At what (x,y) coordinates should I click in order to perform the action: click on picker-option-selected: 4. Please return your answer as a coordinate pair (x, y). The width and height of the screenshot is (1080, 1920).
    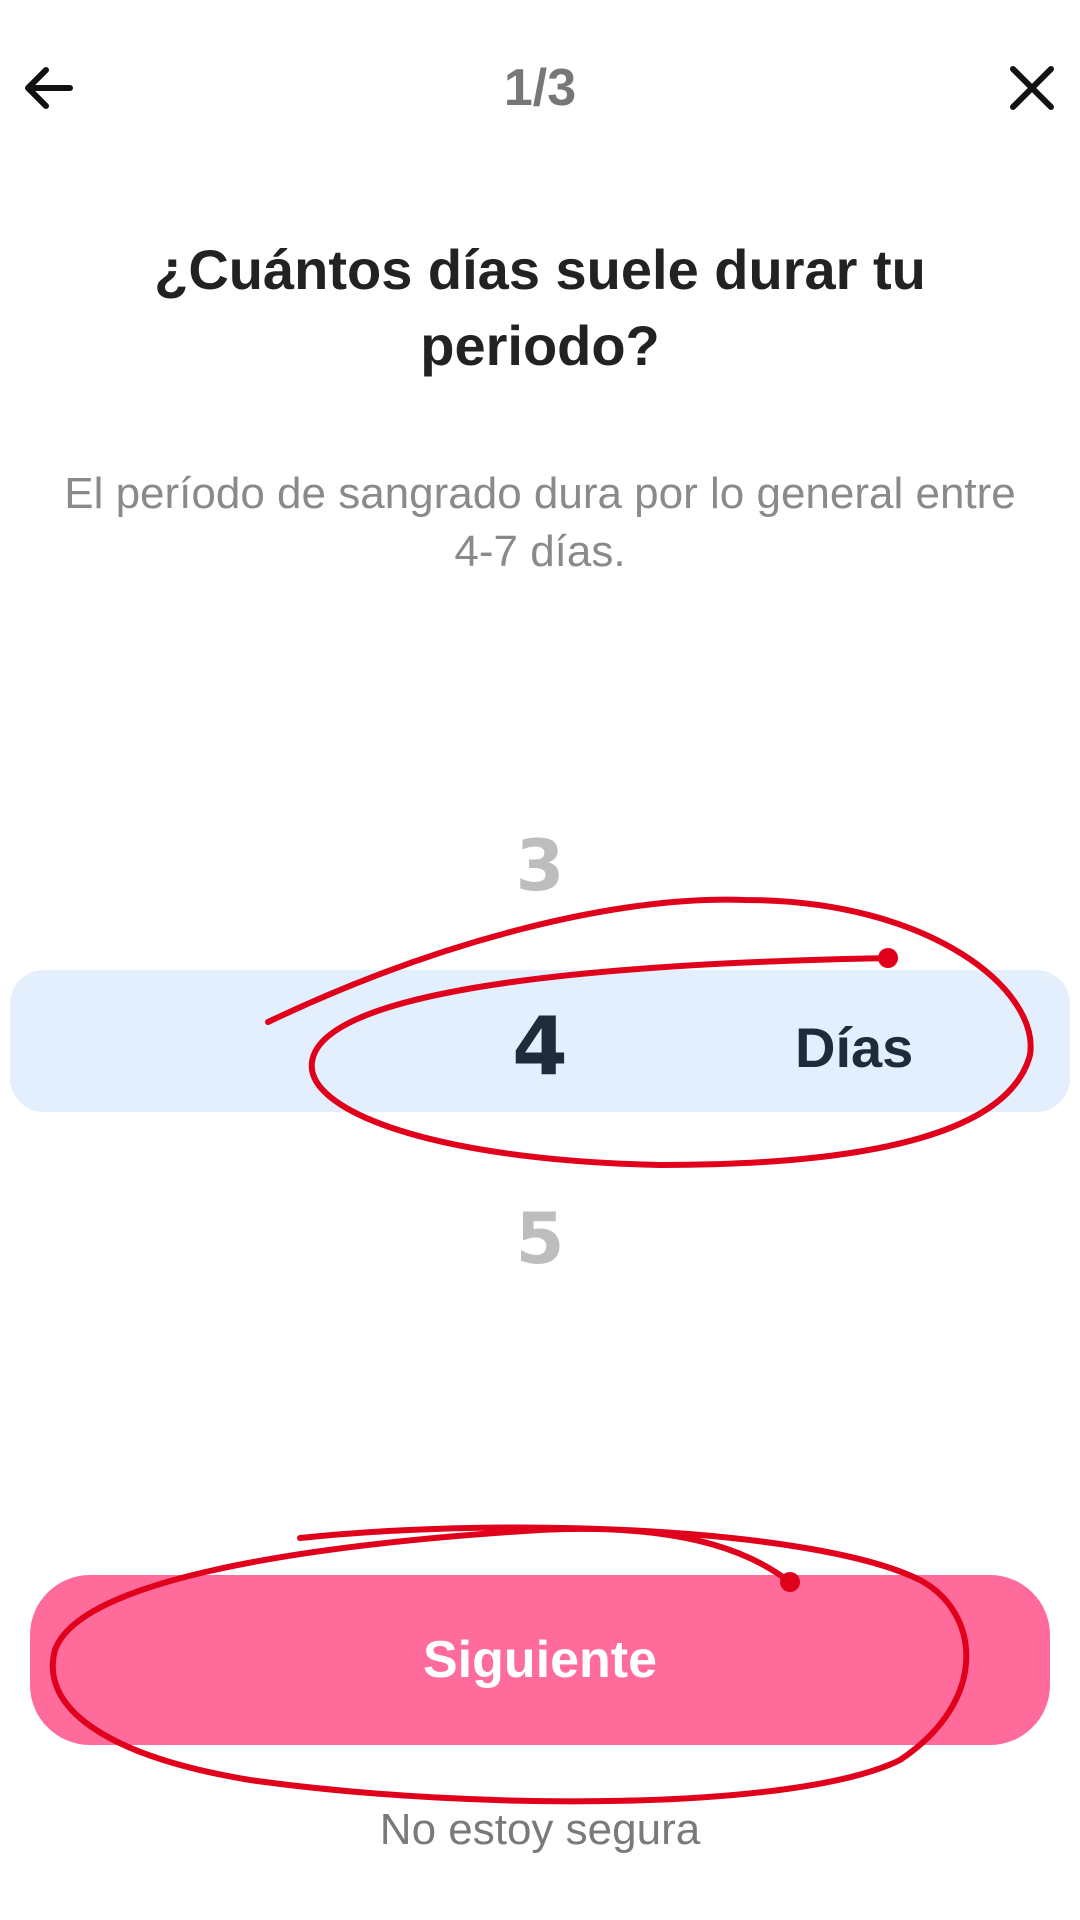
    Looking at the image, I should click on (540, 1046).